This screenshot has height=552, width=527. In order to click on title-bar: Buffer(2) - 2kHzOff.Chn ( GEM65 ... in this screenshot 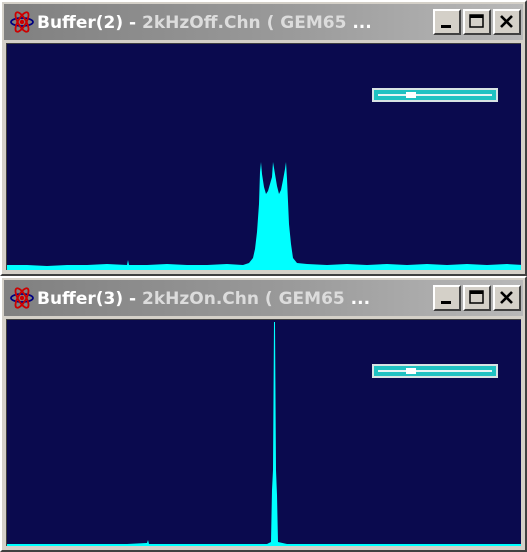, I will do `click(263, 22)`.